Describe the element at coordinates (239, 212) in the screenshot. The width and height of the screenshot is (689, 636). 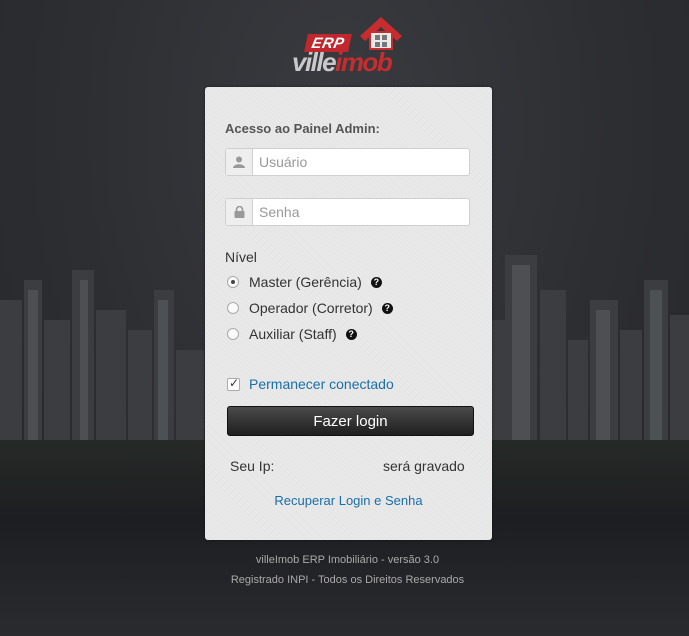
I see `lock-icon` at that location.